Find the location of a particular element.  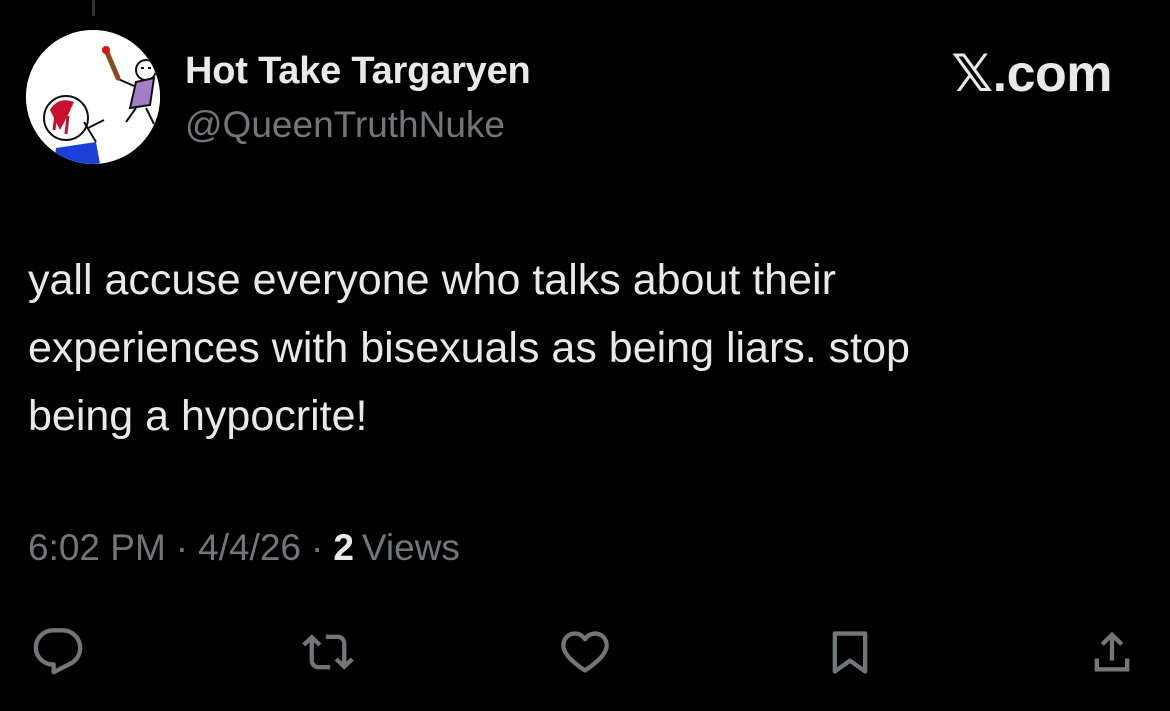

avatar is located at coordinates (93, 97).